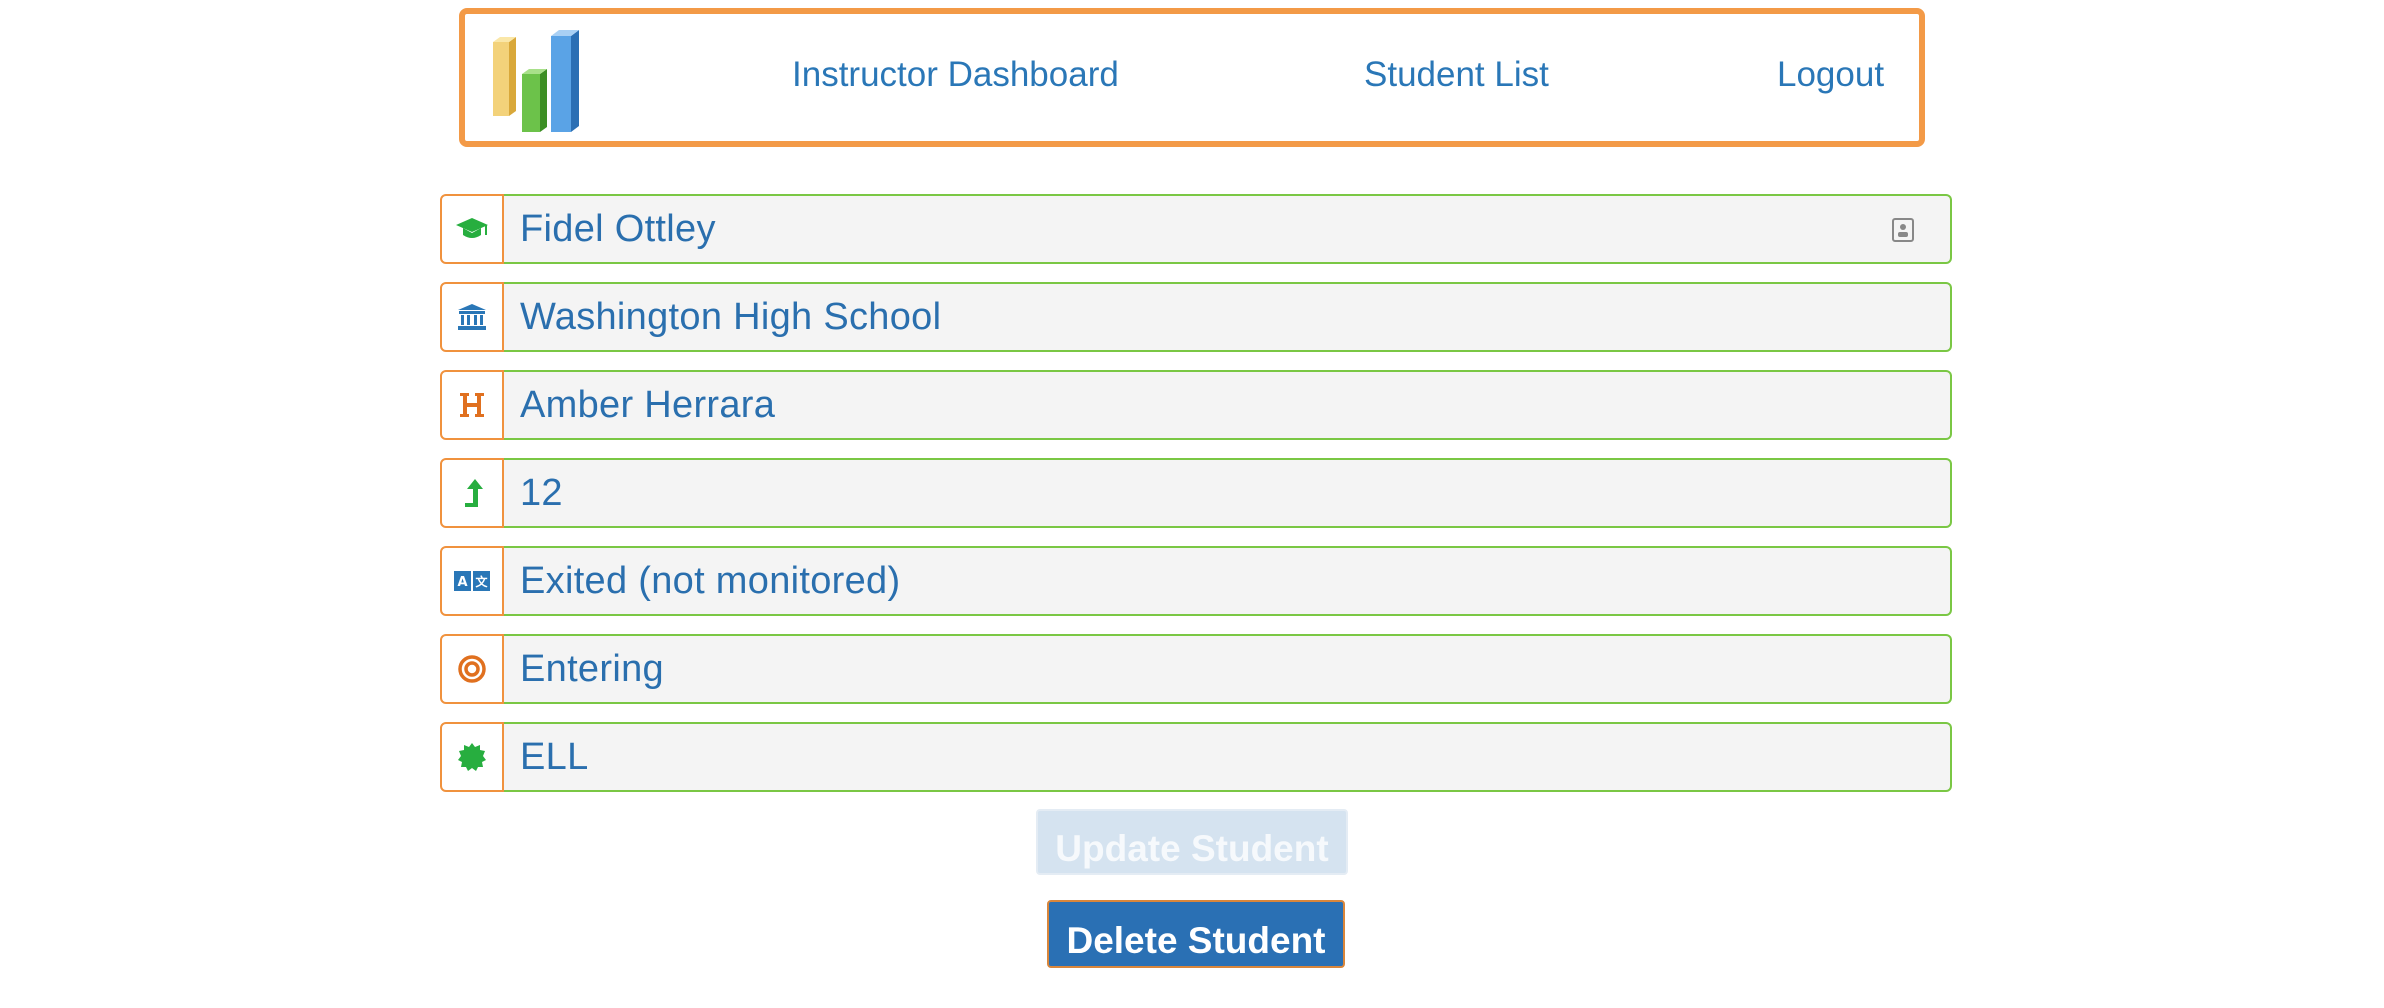 The height and width of the screenshot is (1008, 2384). What do you see at coordinates (1830, 74) in the screenshot?
I see `nav-logout: Logout` at bounding box center [1830, 74].